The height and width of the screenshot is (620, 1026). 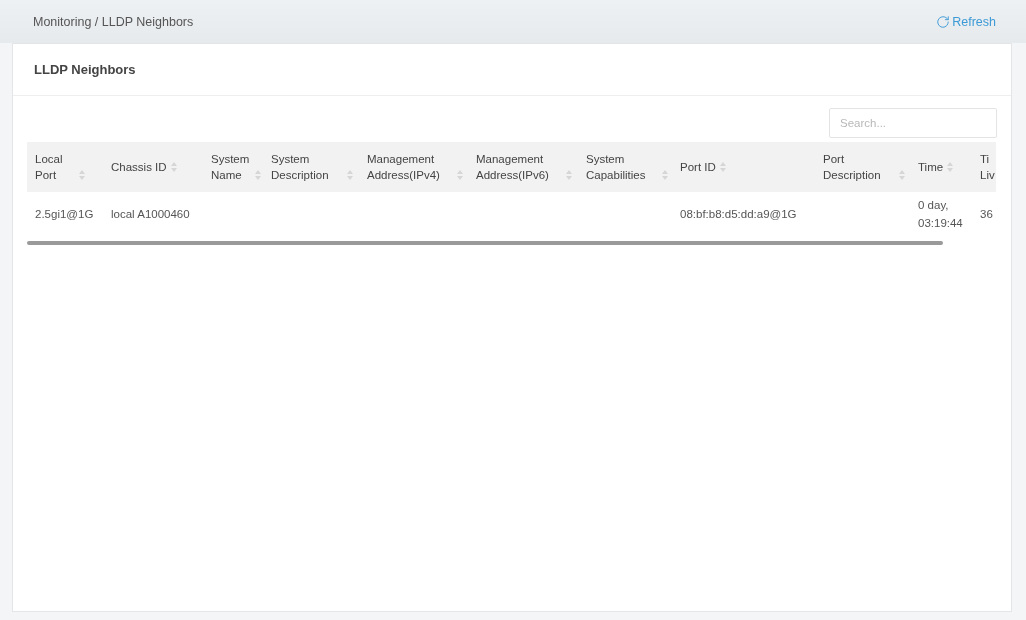 What do you see at coordinates (986, 214) in the screenshot?
I see `table-cell-text: 36` at bounding box center [986, 214].